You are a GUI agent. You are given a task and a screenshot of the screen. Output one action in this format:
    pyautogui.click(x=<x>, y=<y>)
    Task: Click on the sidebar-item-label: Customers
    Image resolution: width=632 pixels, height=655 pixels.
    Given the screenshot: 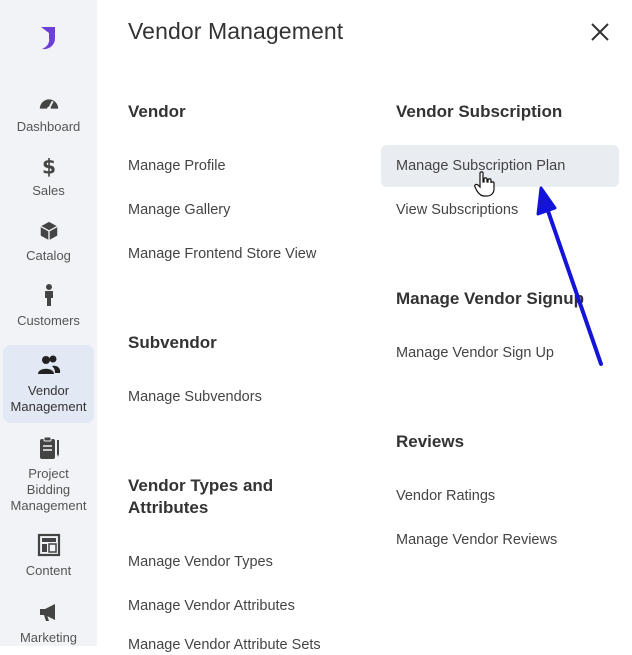 What is the action you would take?
    pyautogui.click(x=48, y=320)
    